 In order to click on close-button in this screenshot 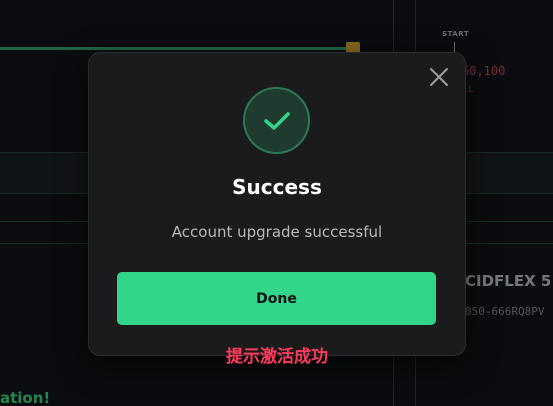, I will do `click(439, 77)`.